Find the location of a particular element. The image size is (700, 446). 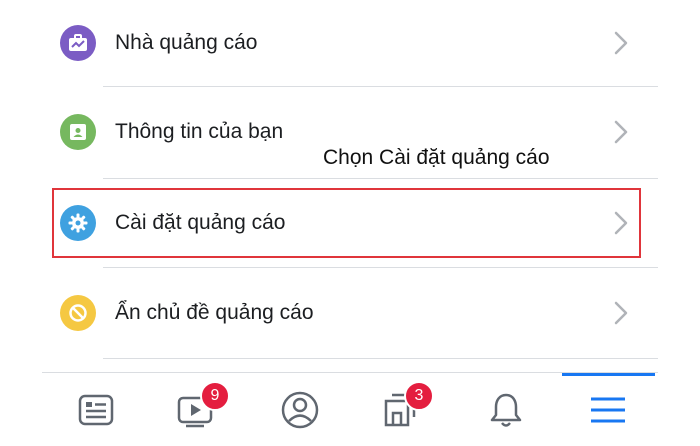

news-feed-icon is located at coordinates (96, 409).